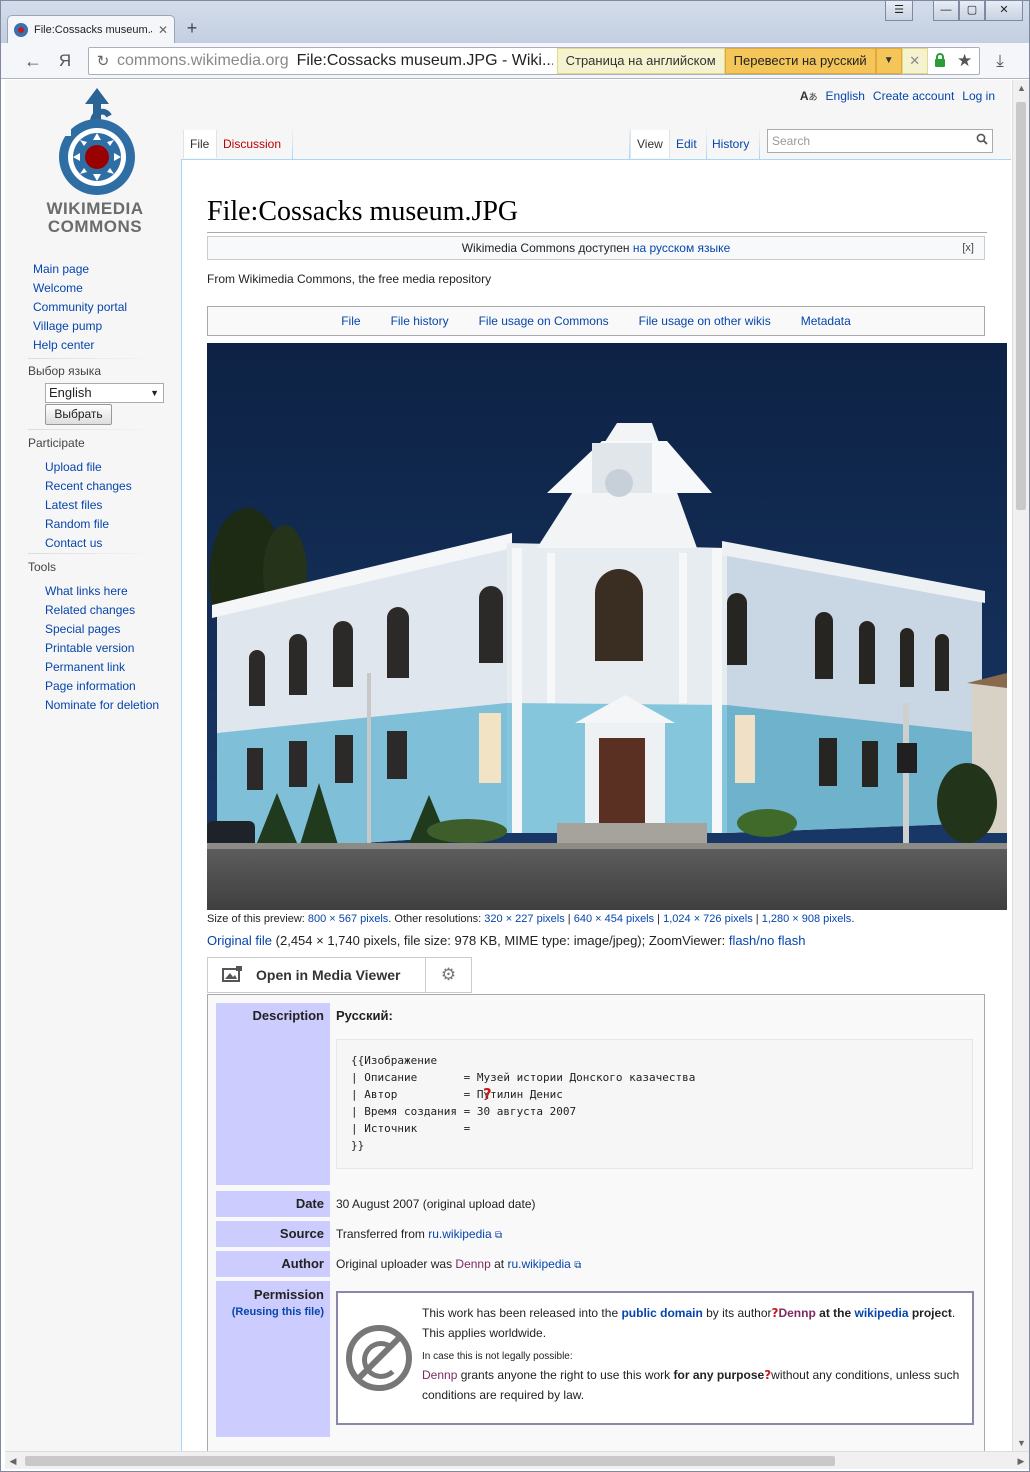  Describe the element at coordinates (845, 96) in the screenshot. I see `language-link: English` at that location.